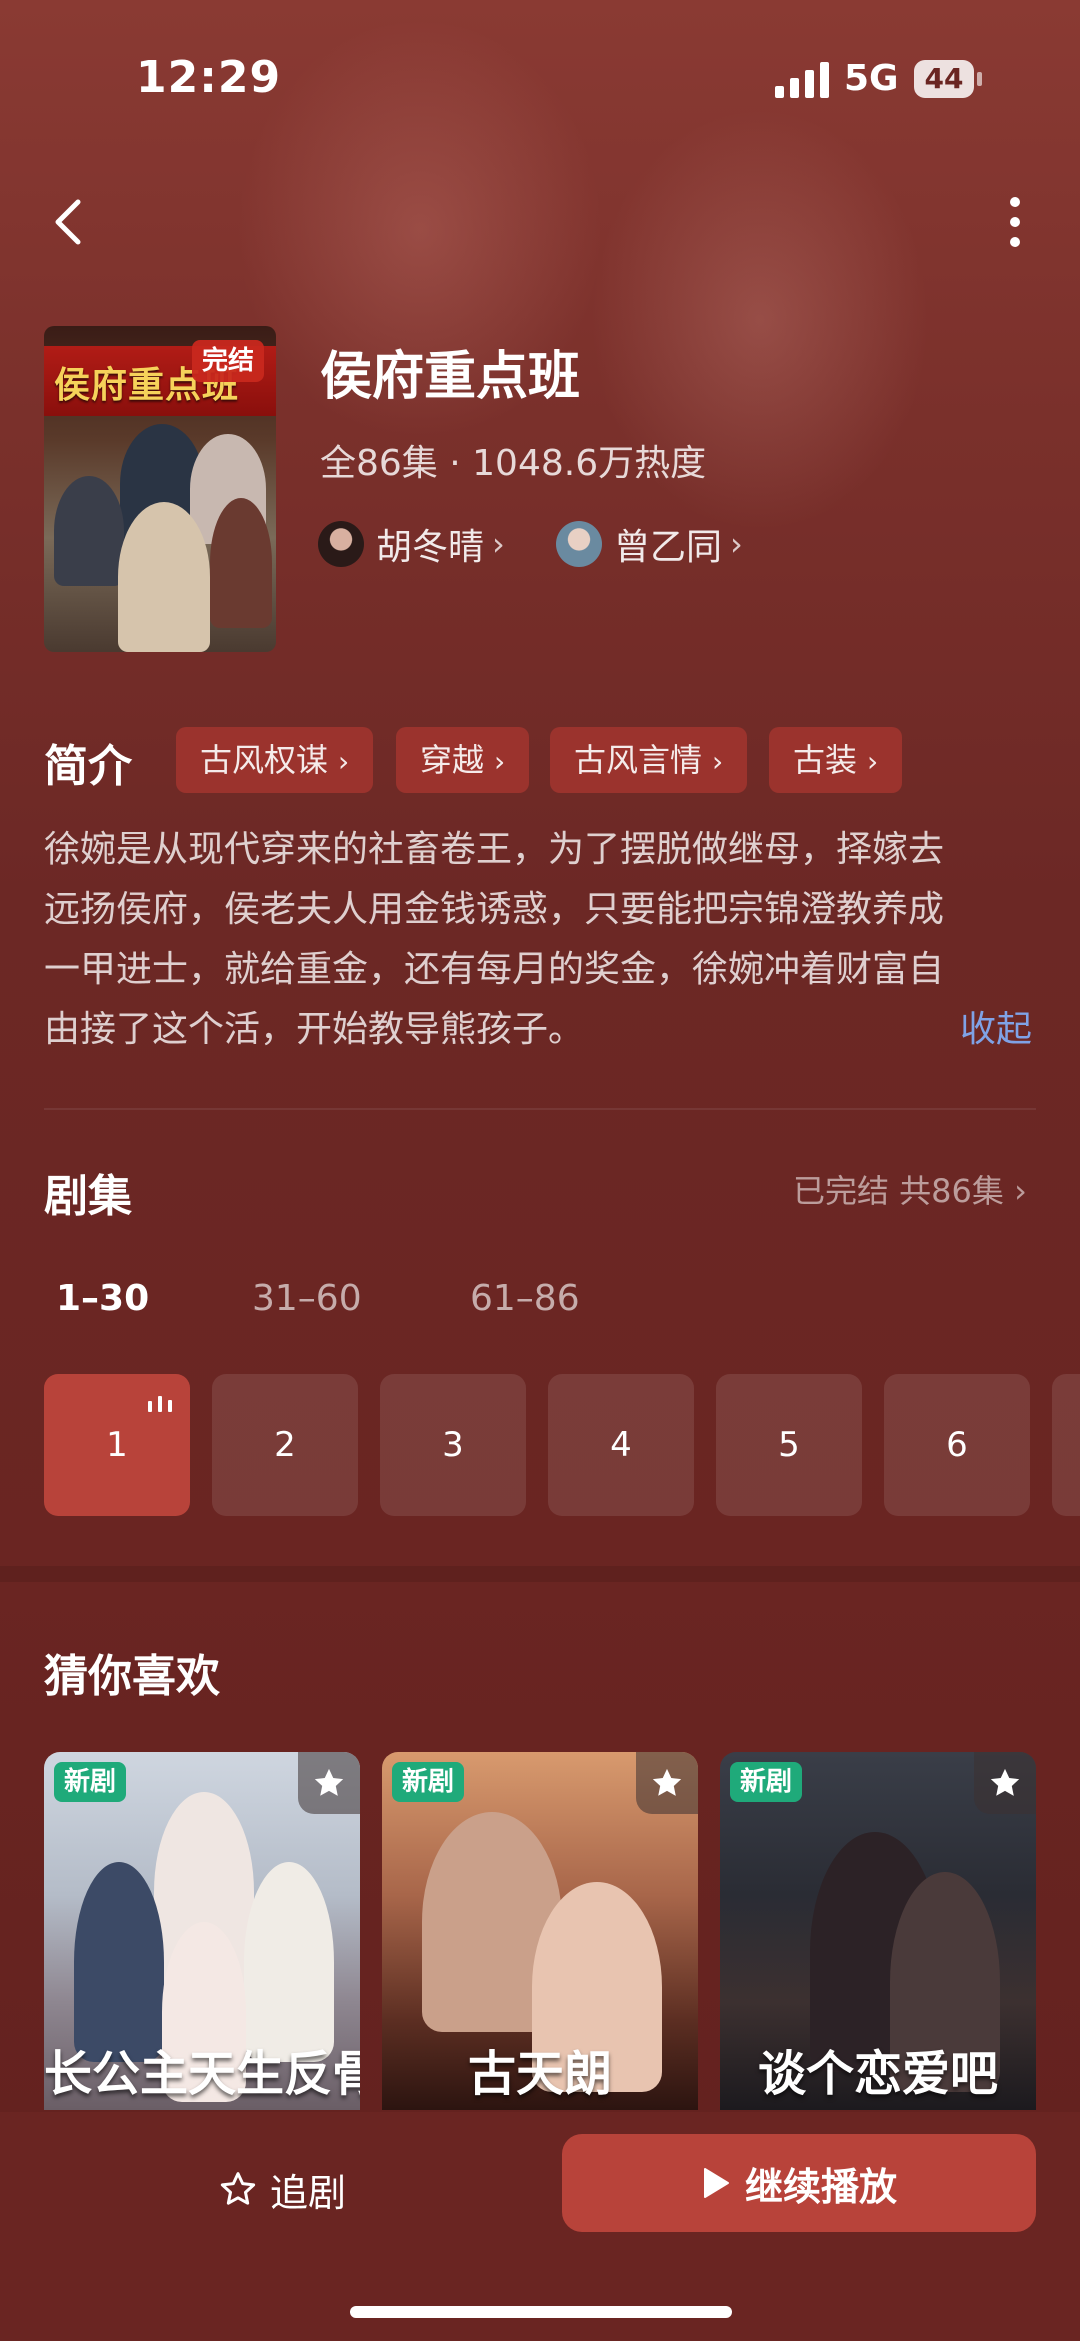  Describe the element at coordinates (494, 969) in the screenshot. I see `synopsis-line: 一甲进士，就给重金，还有每月的奖金，徐婉冲着财富自` at that location.